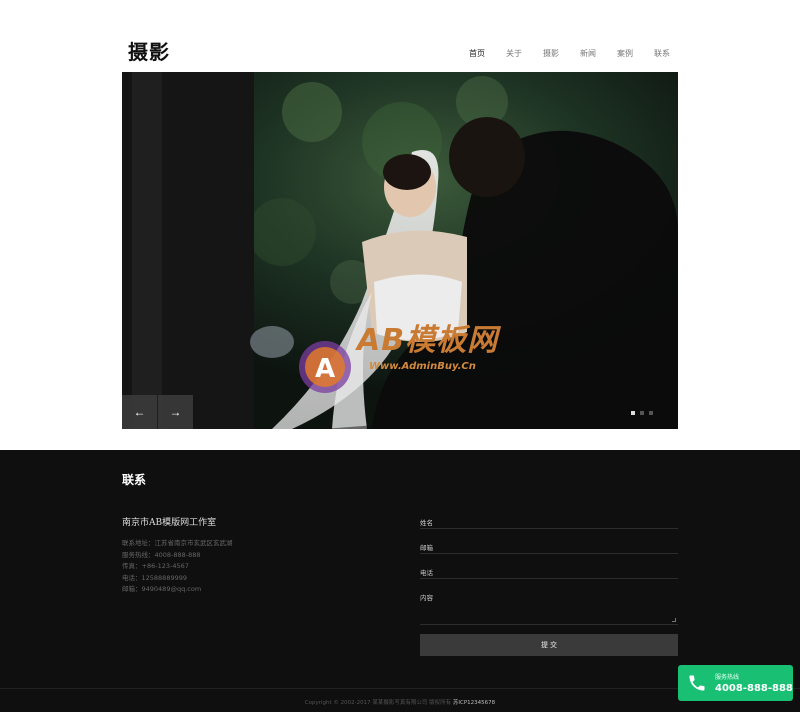 This screenshot has height=712, width=800. I want to click on contact-hotline: 服务热线：4008-888-888, so click(161, 554).